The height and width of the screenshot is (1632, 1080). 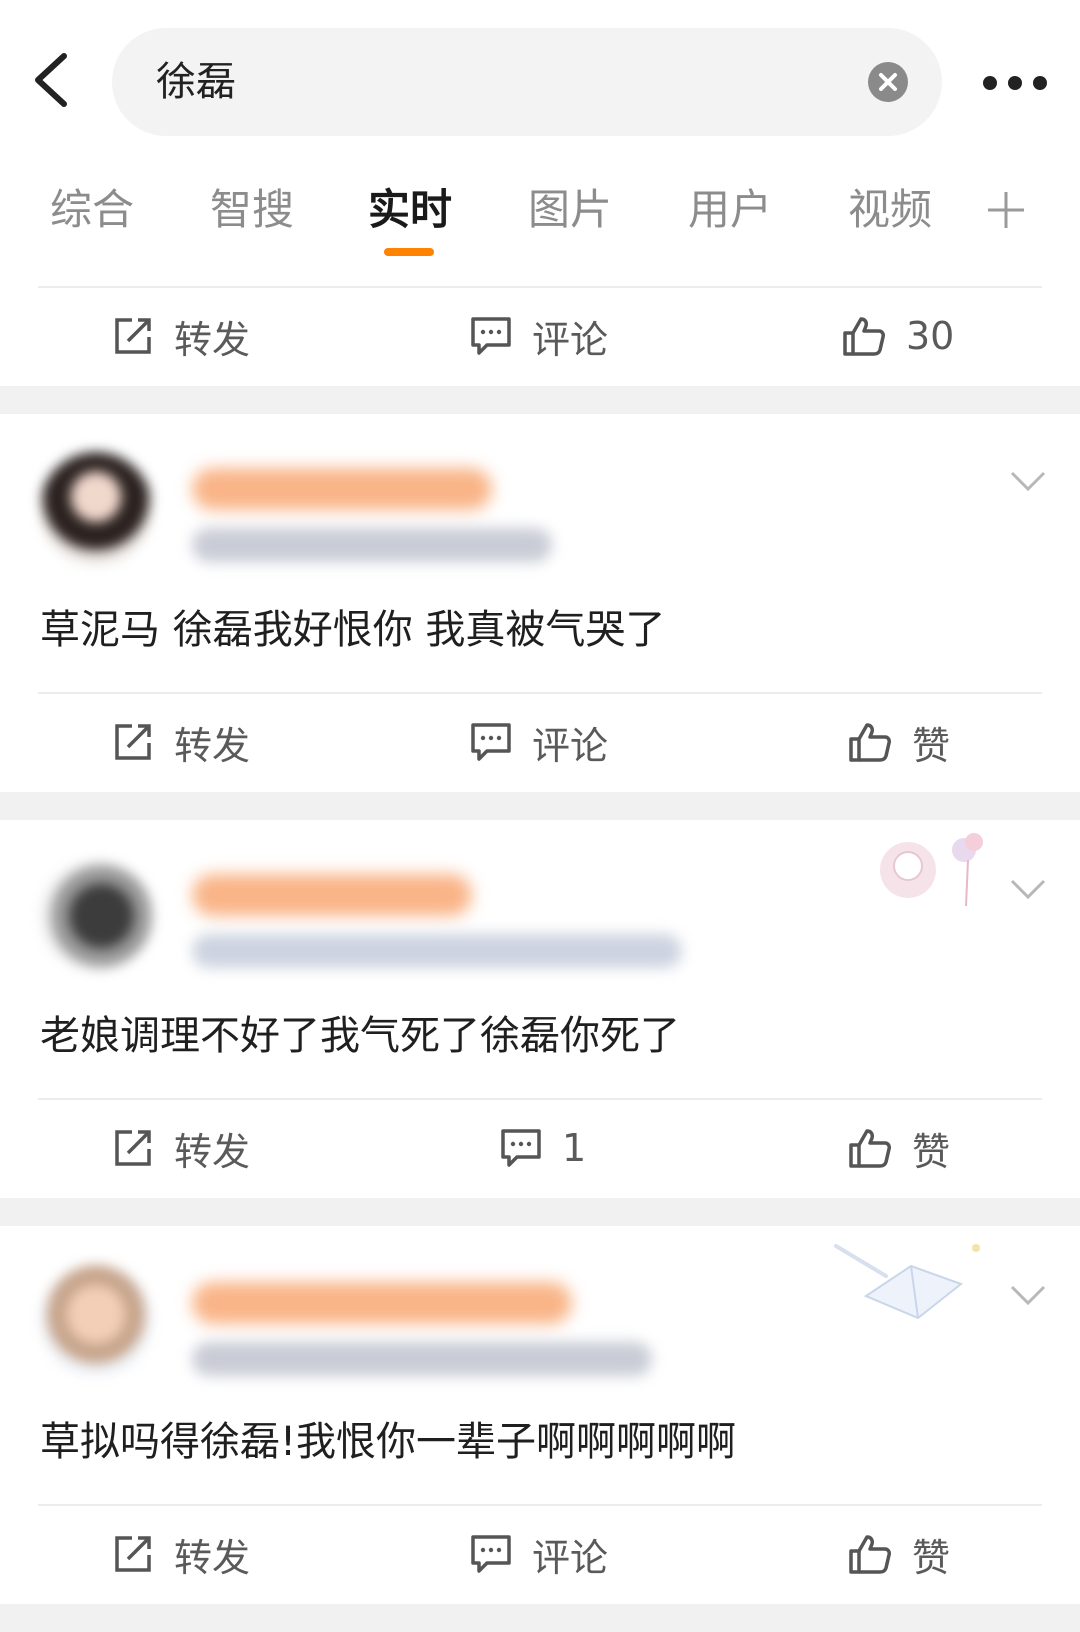 What do you see at coordinates (51, 80) in the screenshot?
I see `back-arrow-icon` at bounding box center [51, 80].